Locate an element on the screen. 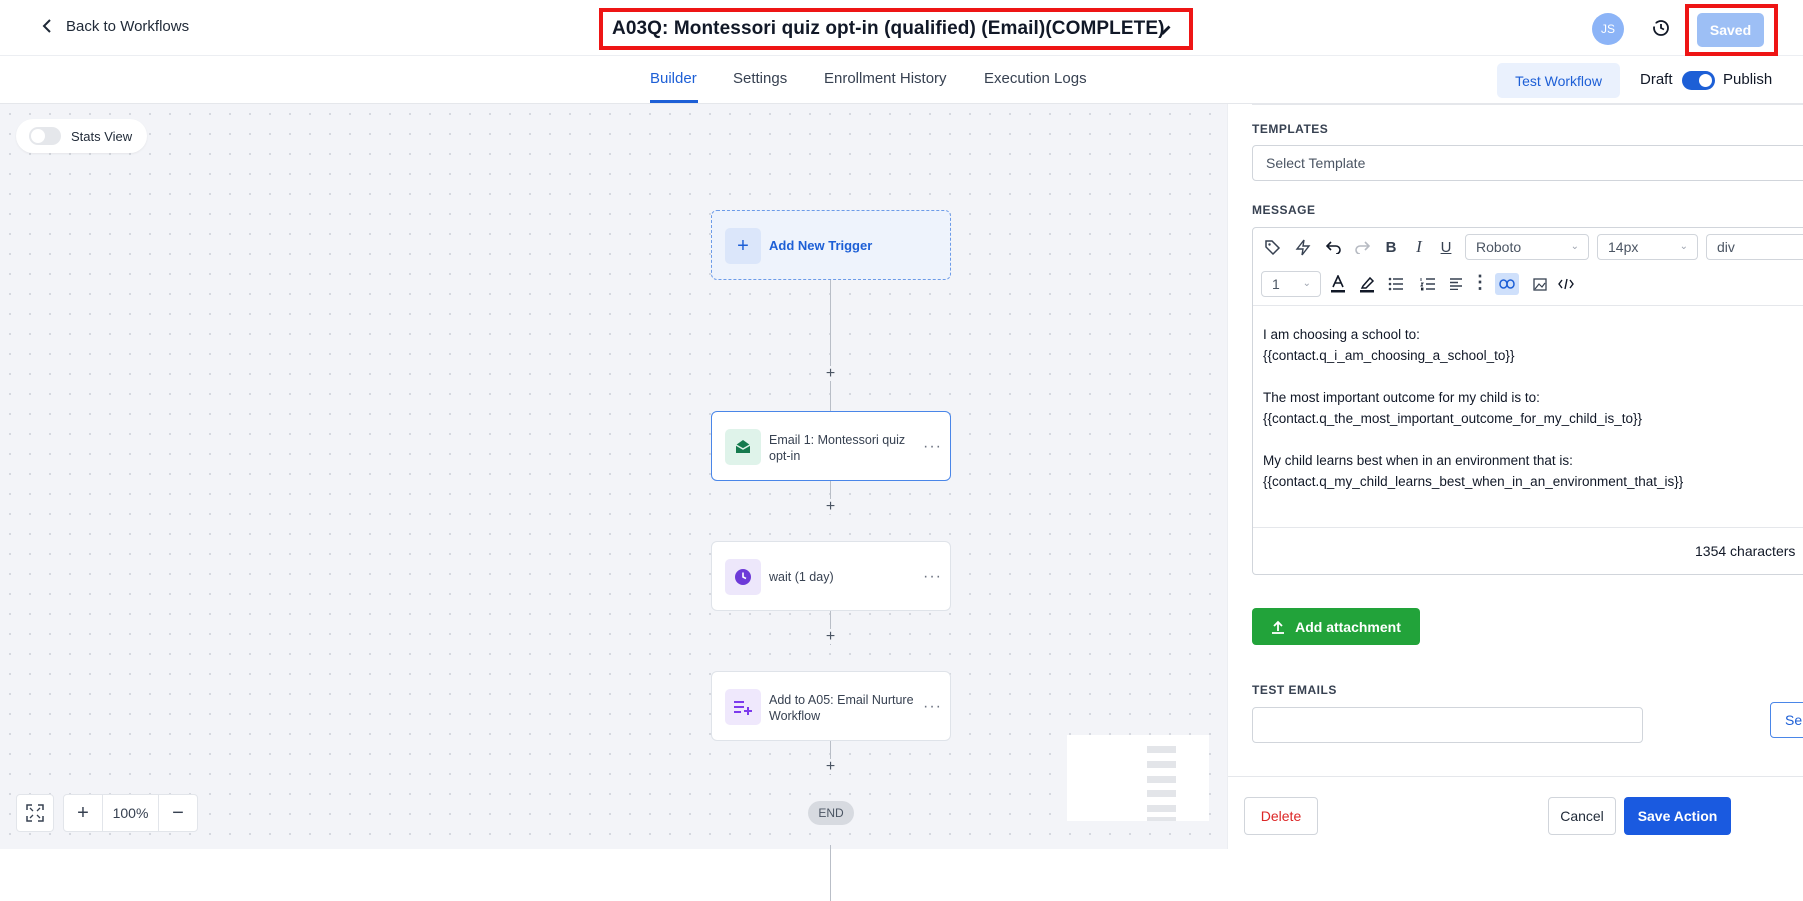  image-icon is located at coordinates (1540, 284).